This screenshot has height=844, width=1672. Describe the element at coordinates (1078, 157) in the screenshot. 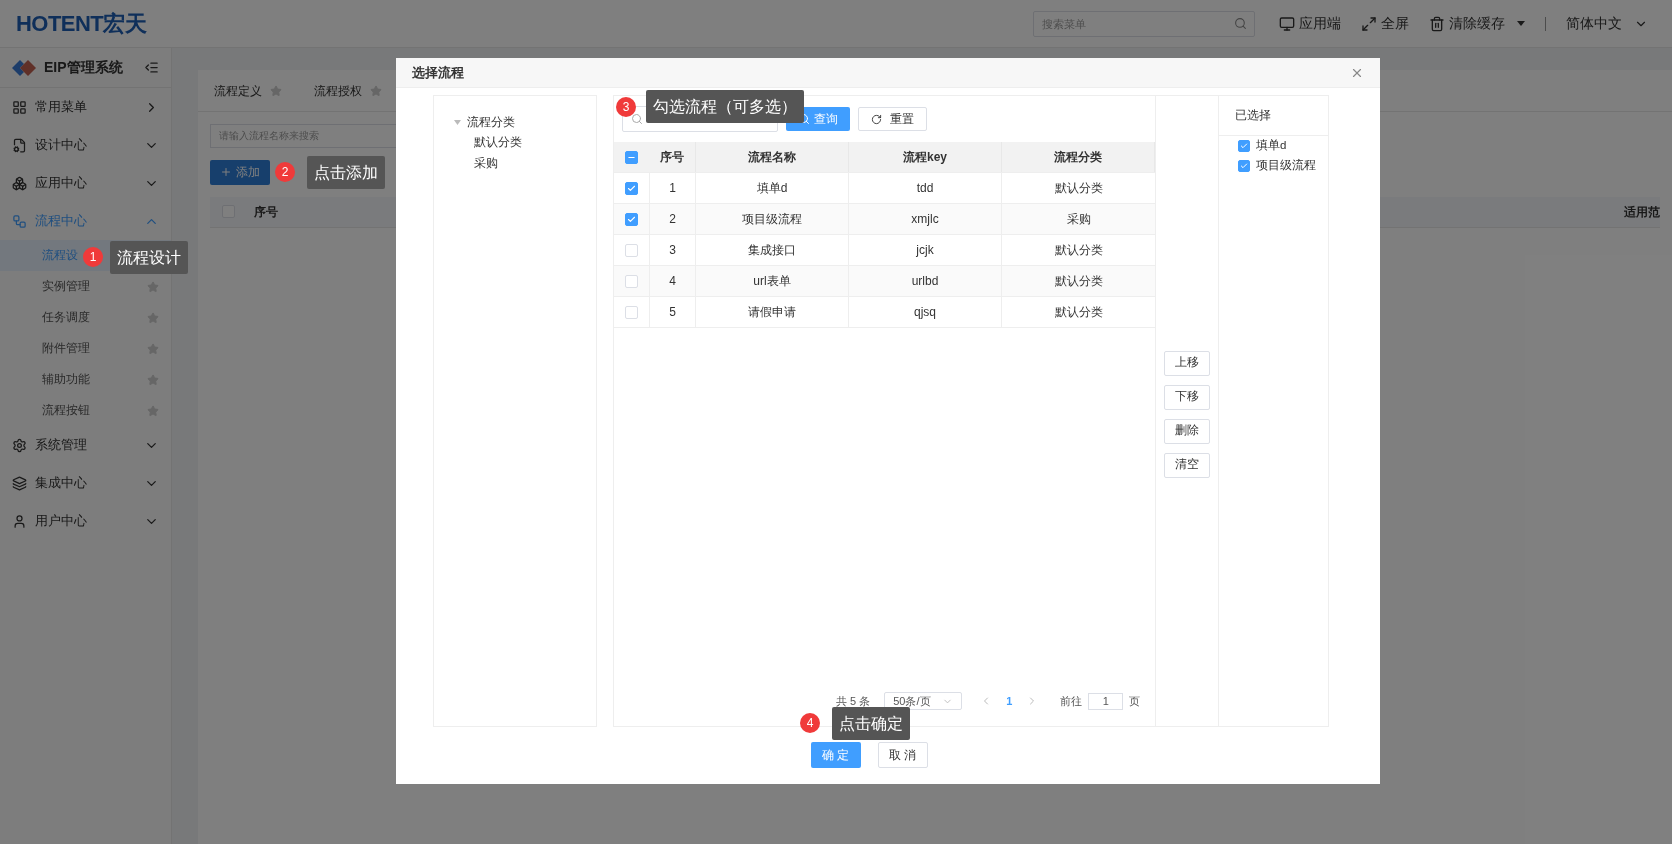

I see `column-header: 流程分类` at that location.